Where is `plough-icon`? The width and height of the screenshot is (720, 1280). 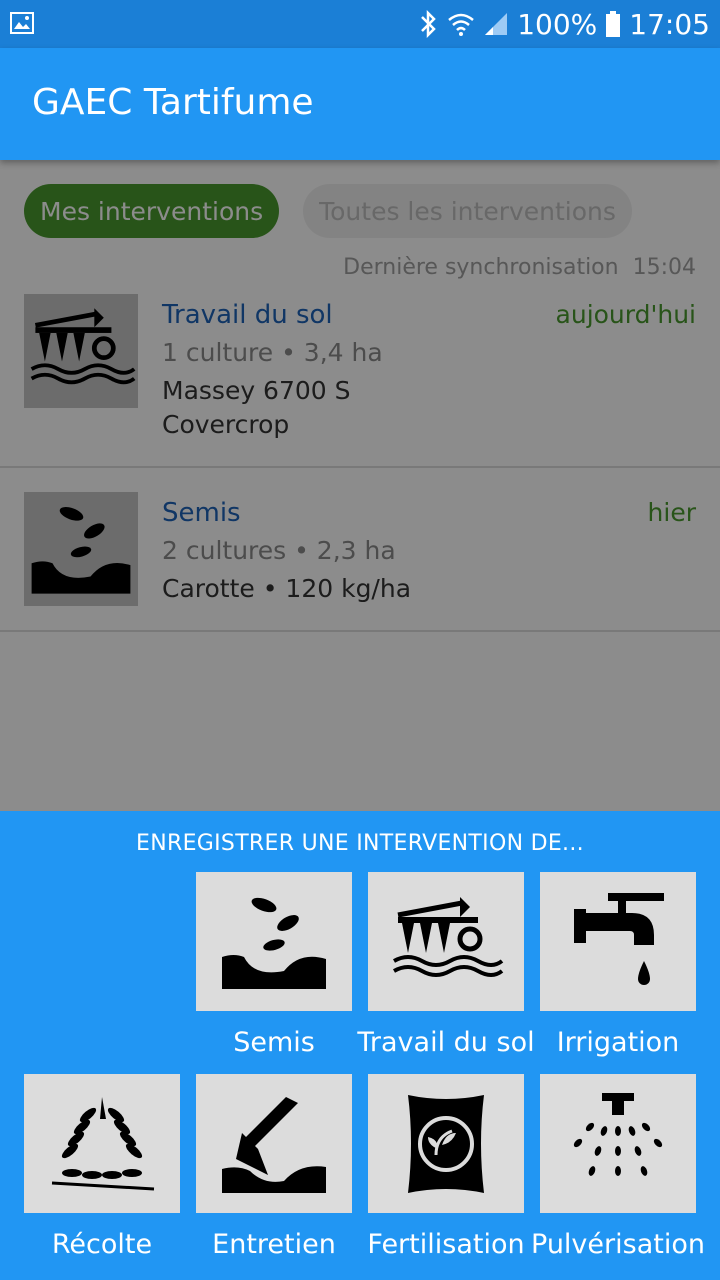
plough-icon is located at coordinates (446, 942).